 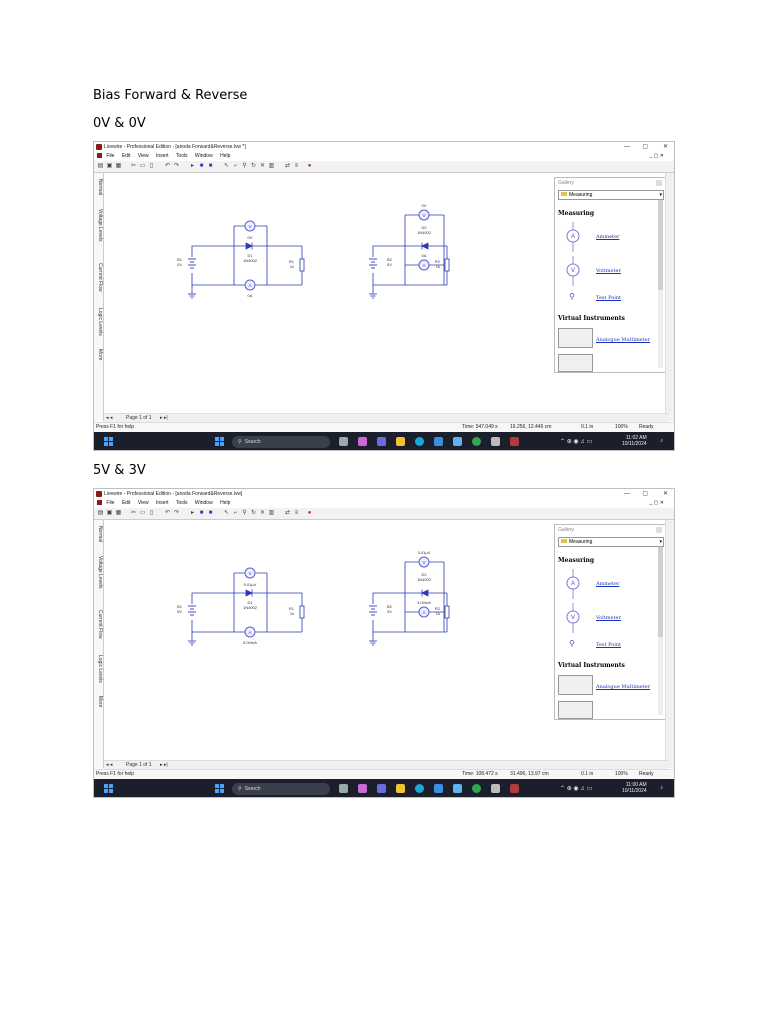 I want to click on test-point-icon: ⚲, so click(x=572, y=296).